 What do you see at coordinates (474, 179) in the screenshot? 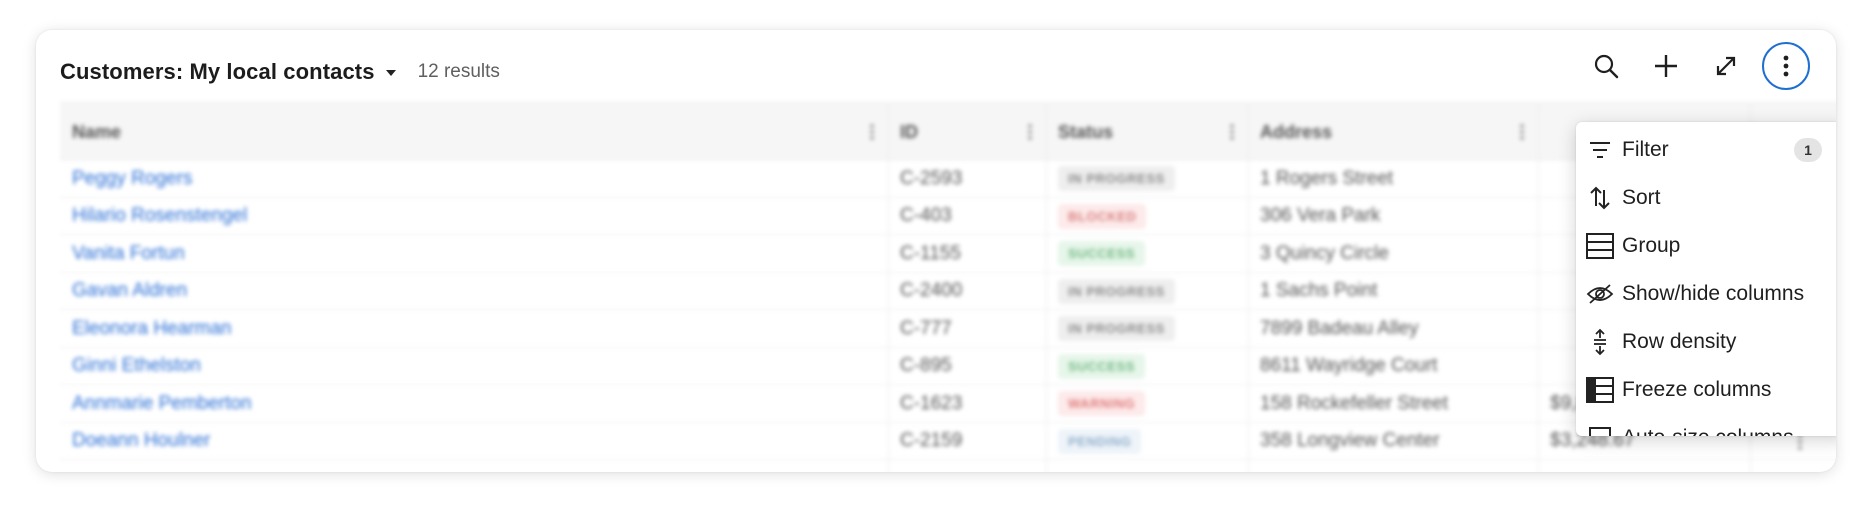
I see `cell-name-link: Peggy Rogers` at bounding box center [474, 179].